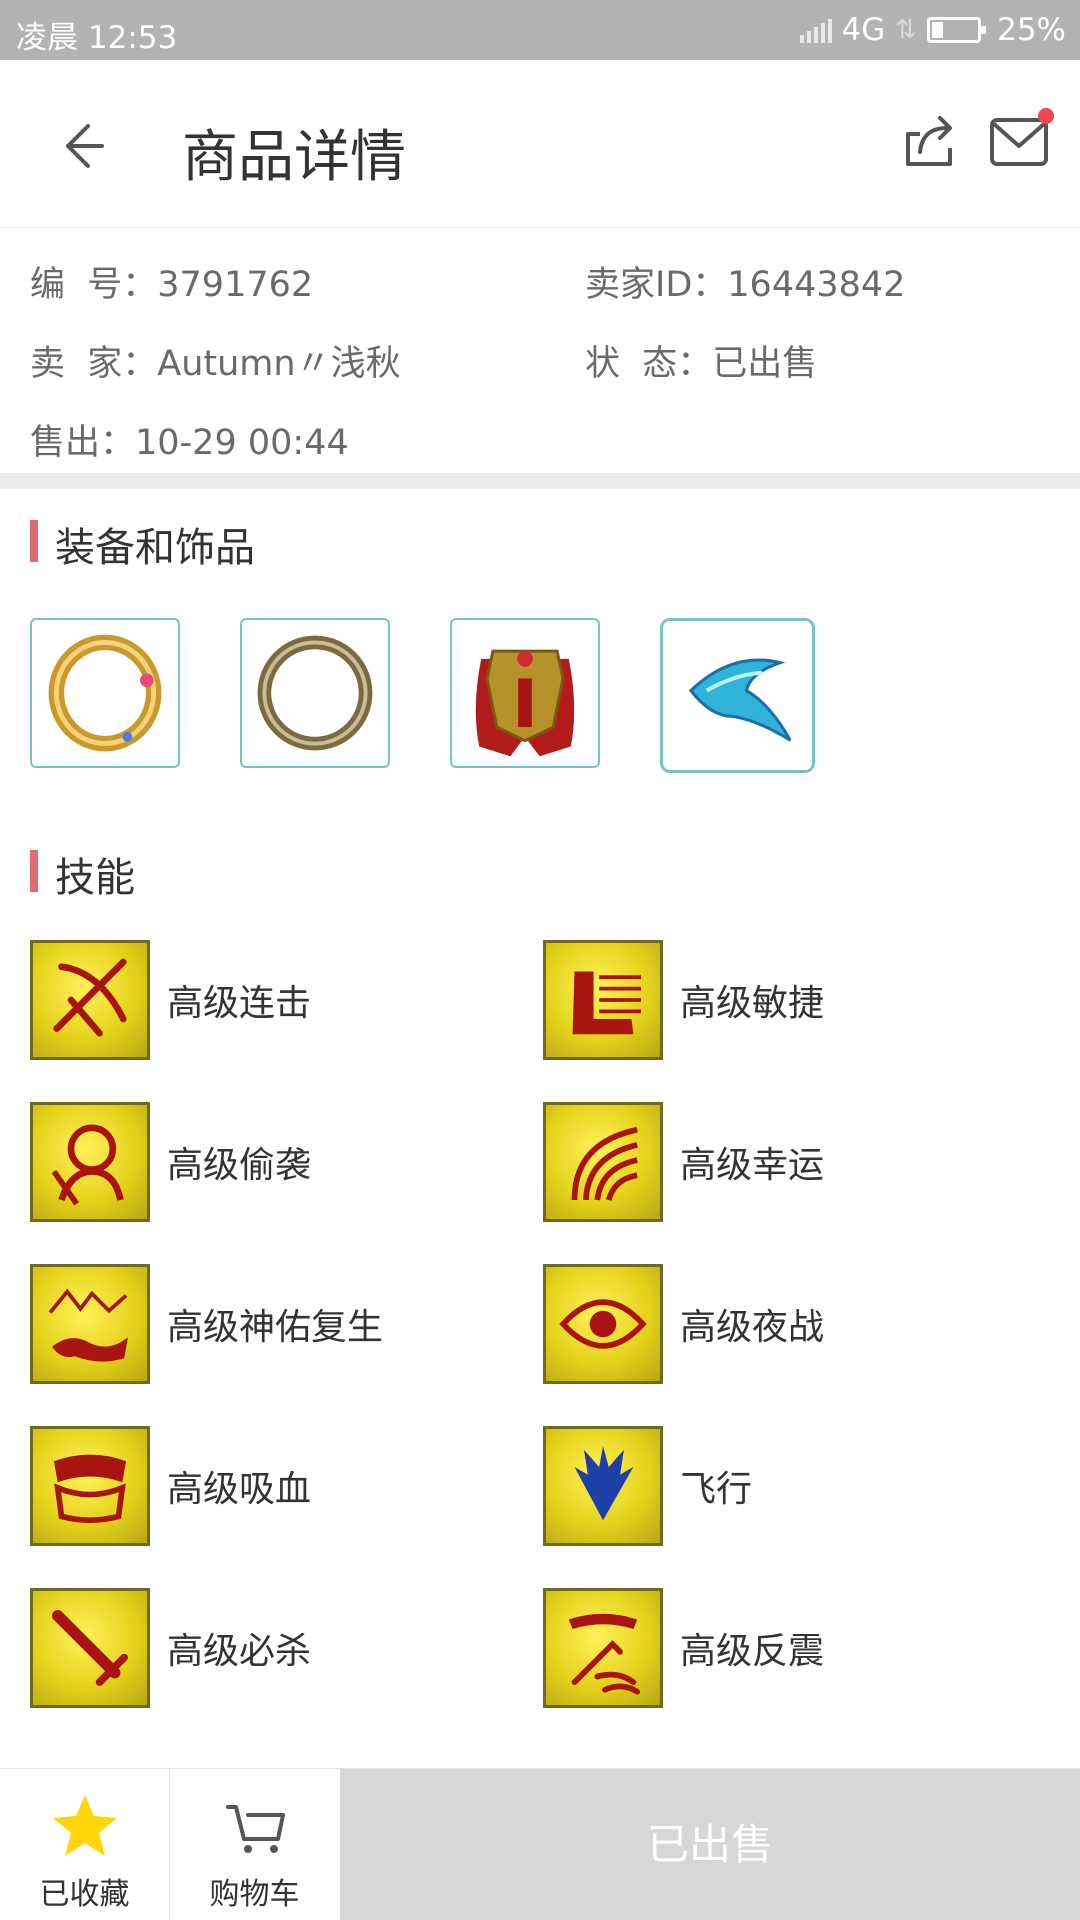  I want to click on skill-item: 高级吸血, so click(270, 1486).